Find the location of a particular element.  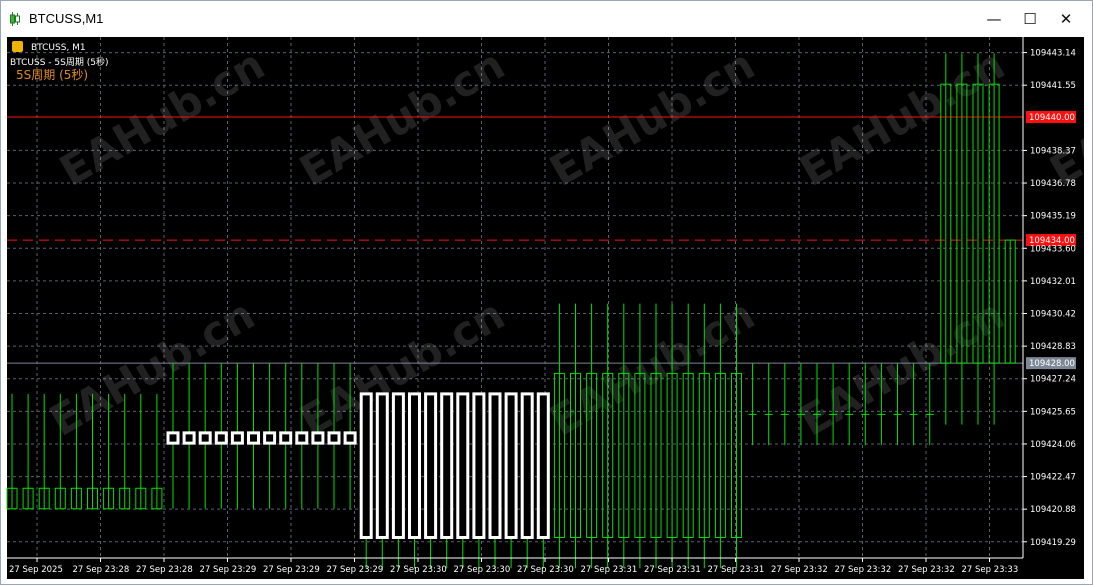

price-tick-label: 109430.42 is located at coordinates (1053, 314).